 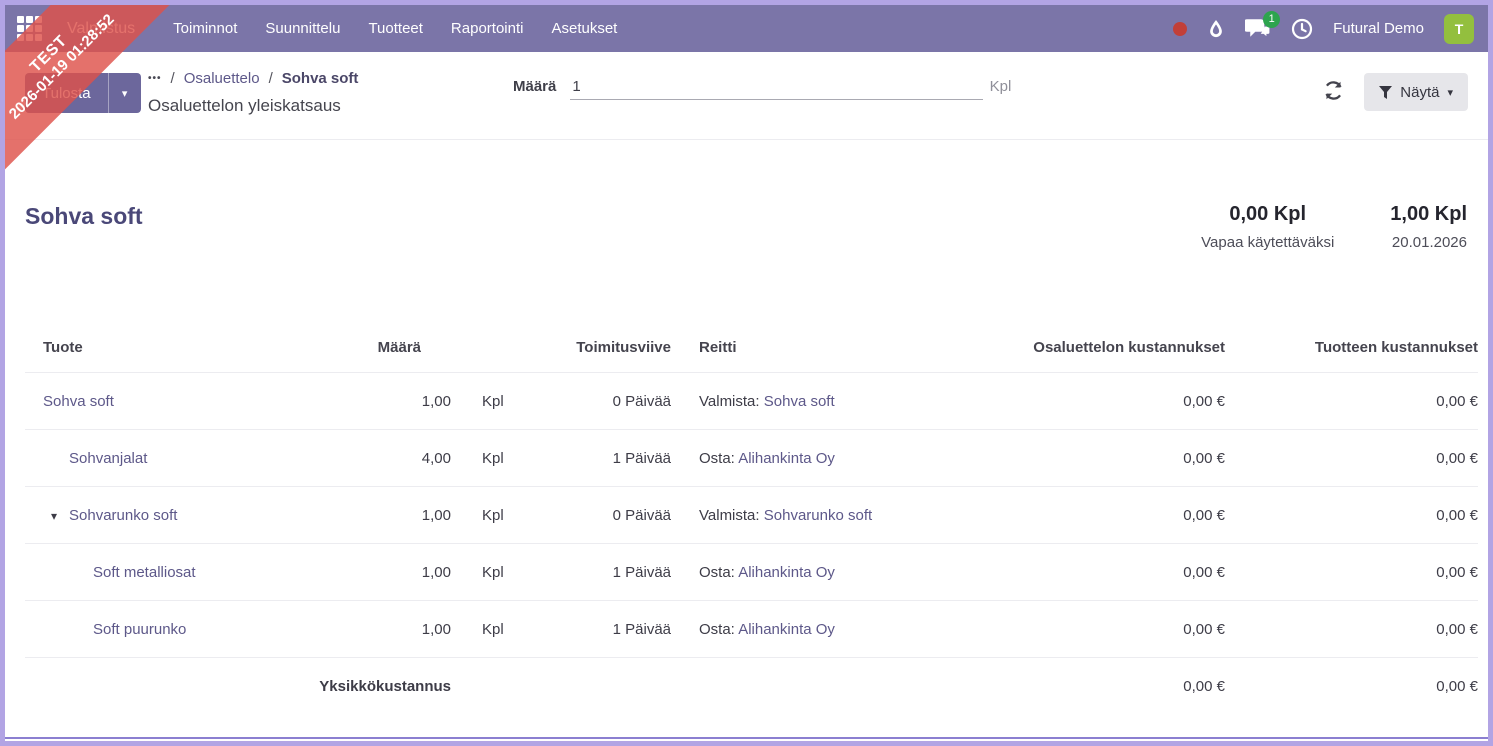 I want to click on page-title: Sohva soft, so click(x=84, y=216).